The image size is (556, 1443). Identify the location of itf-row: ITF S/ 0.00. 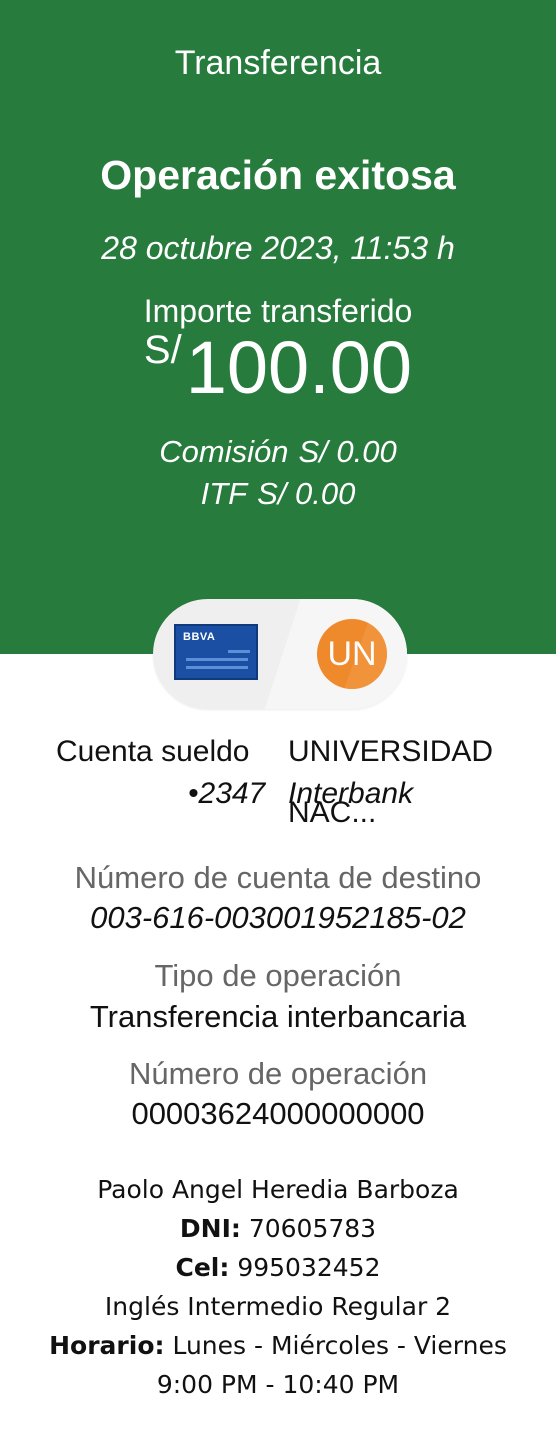
(278, 494).